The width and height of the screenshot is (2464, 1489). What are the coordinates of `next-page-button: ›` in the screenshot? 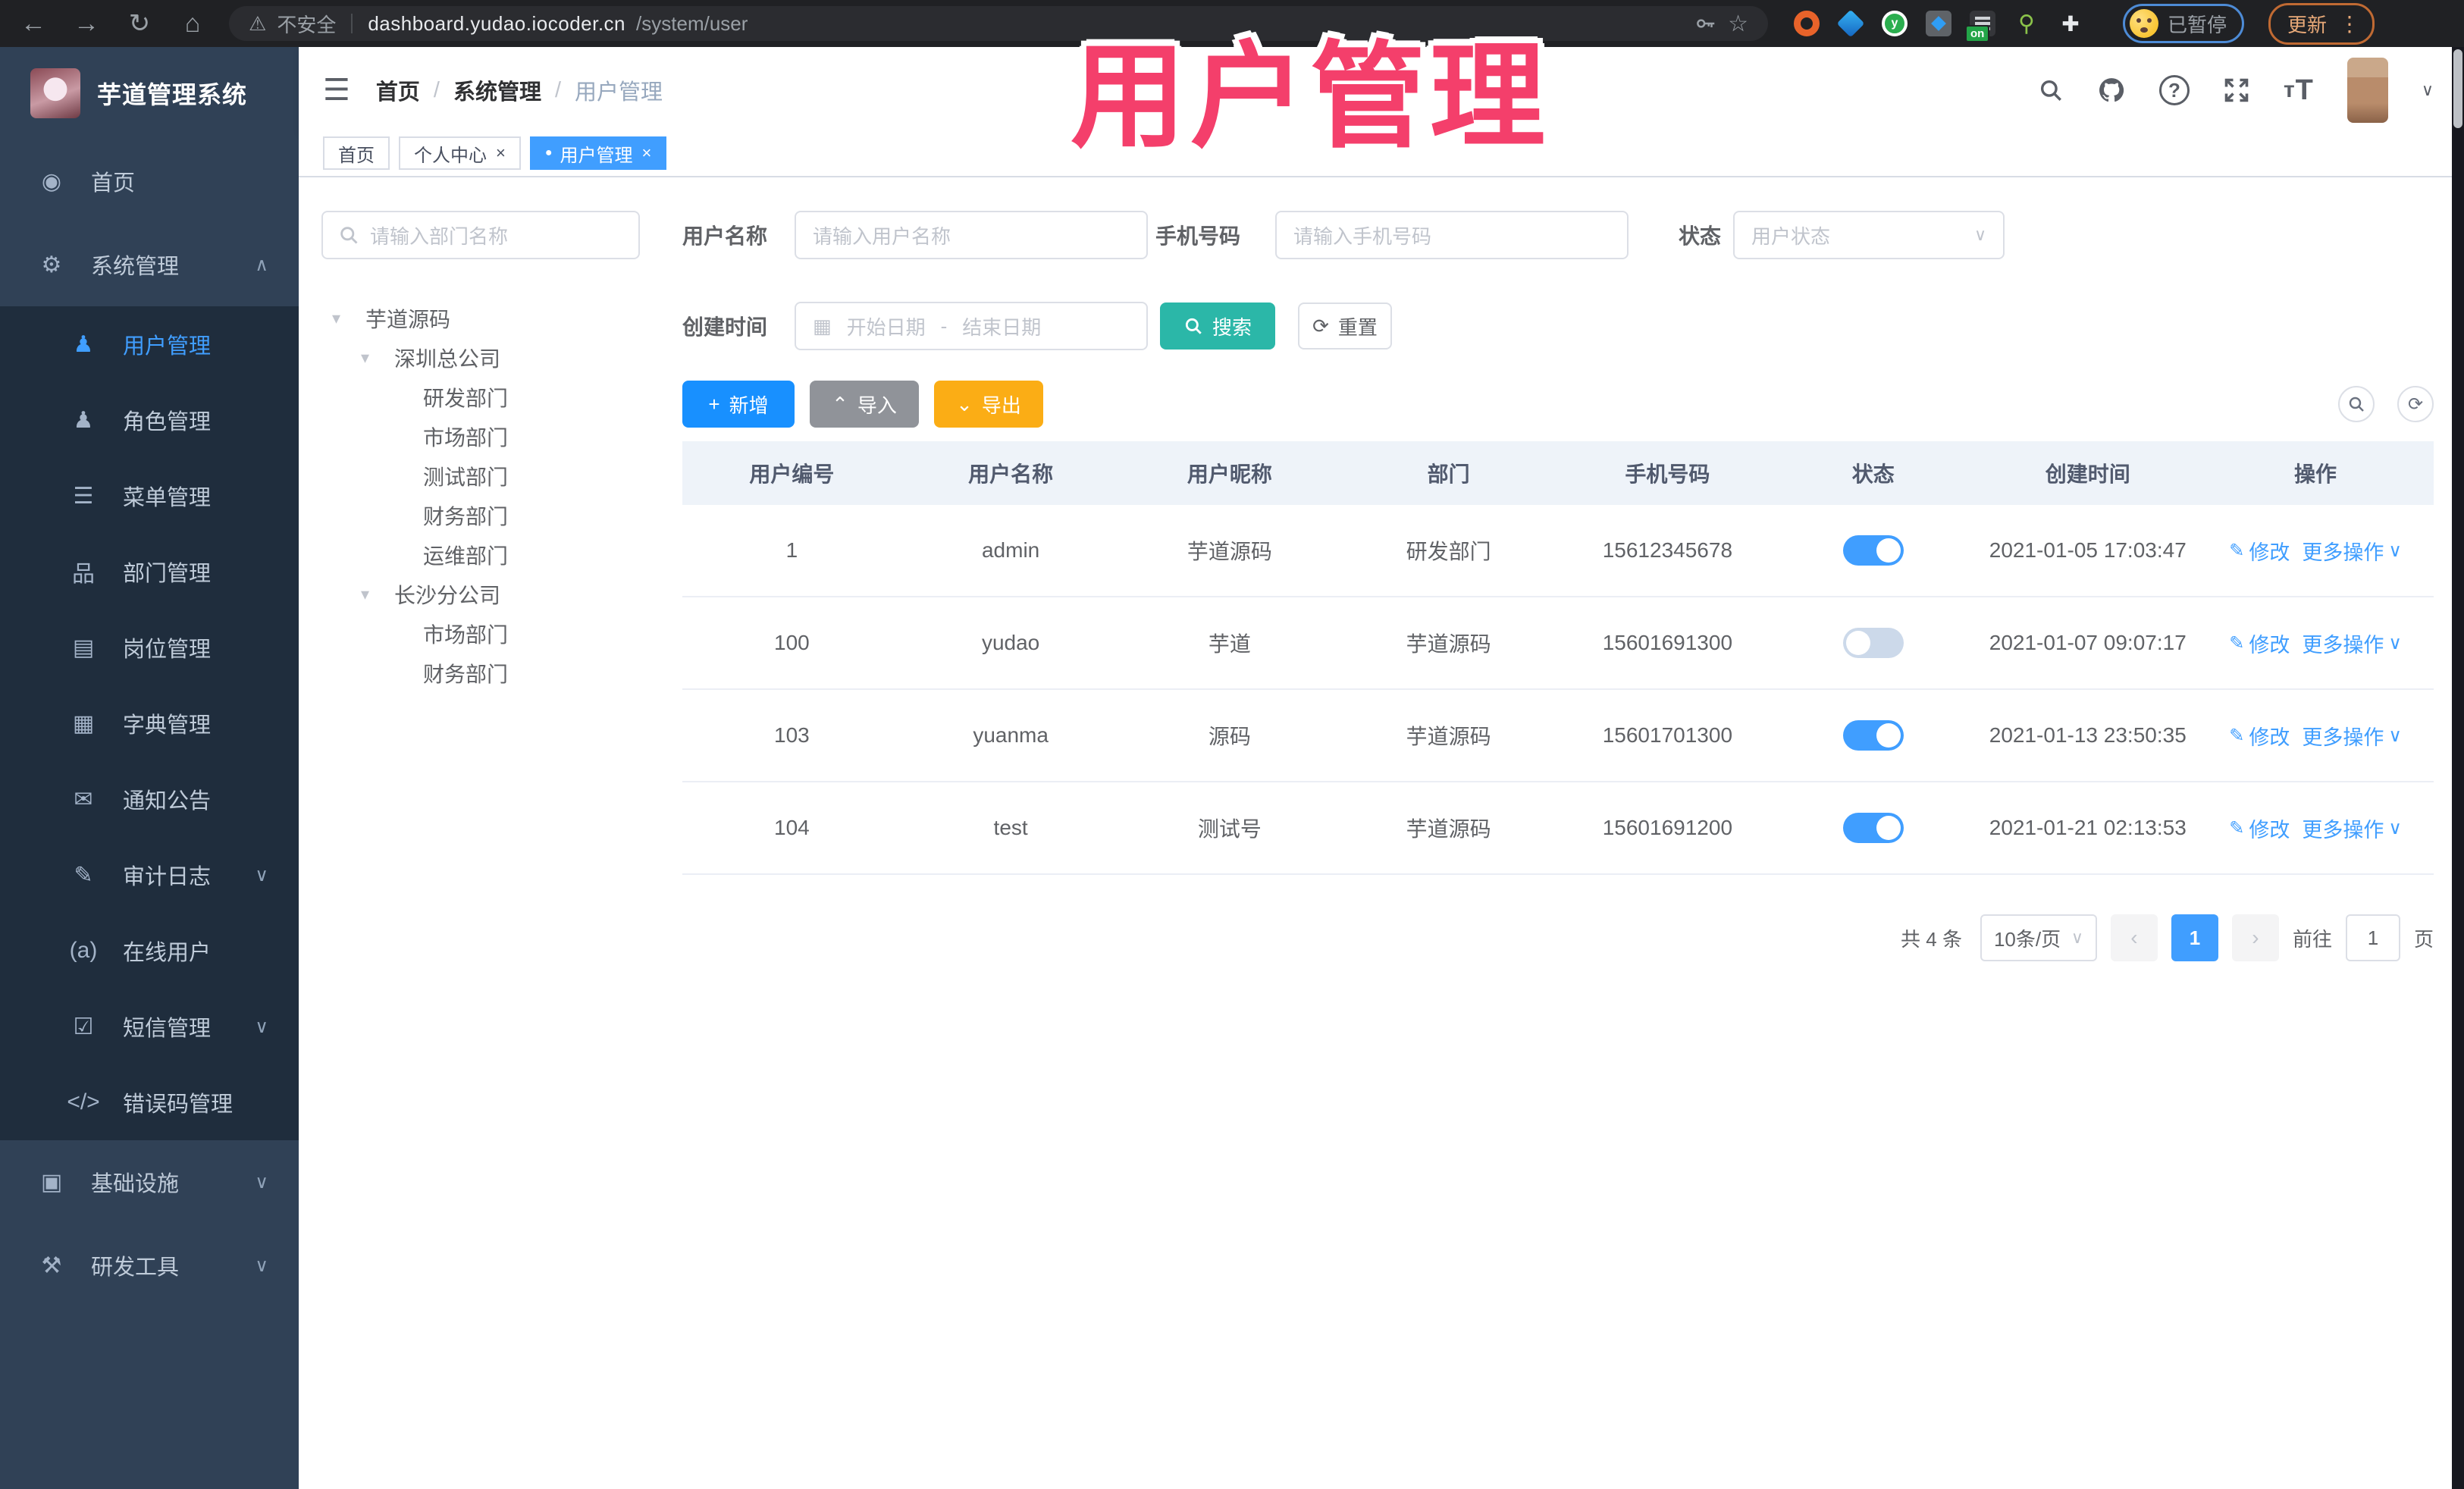 It's located at (2255, 937).